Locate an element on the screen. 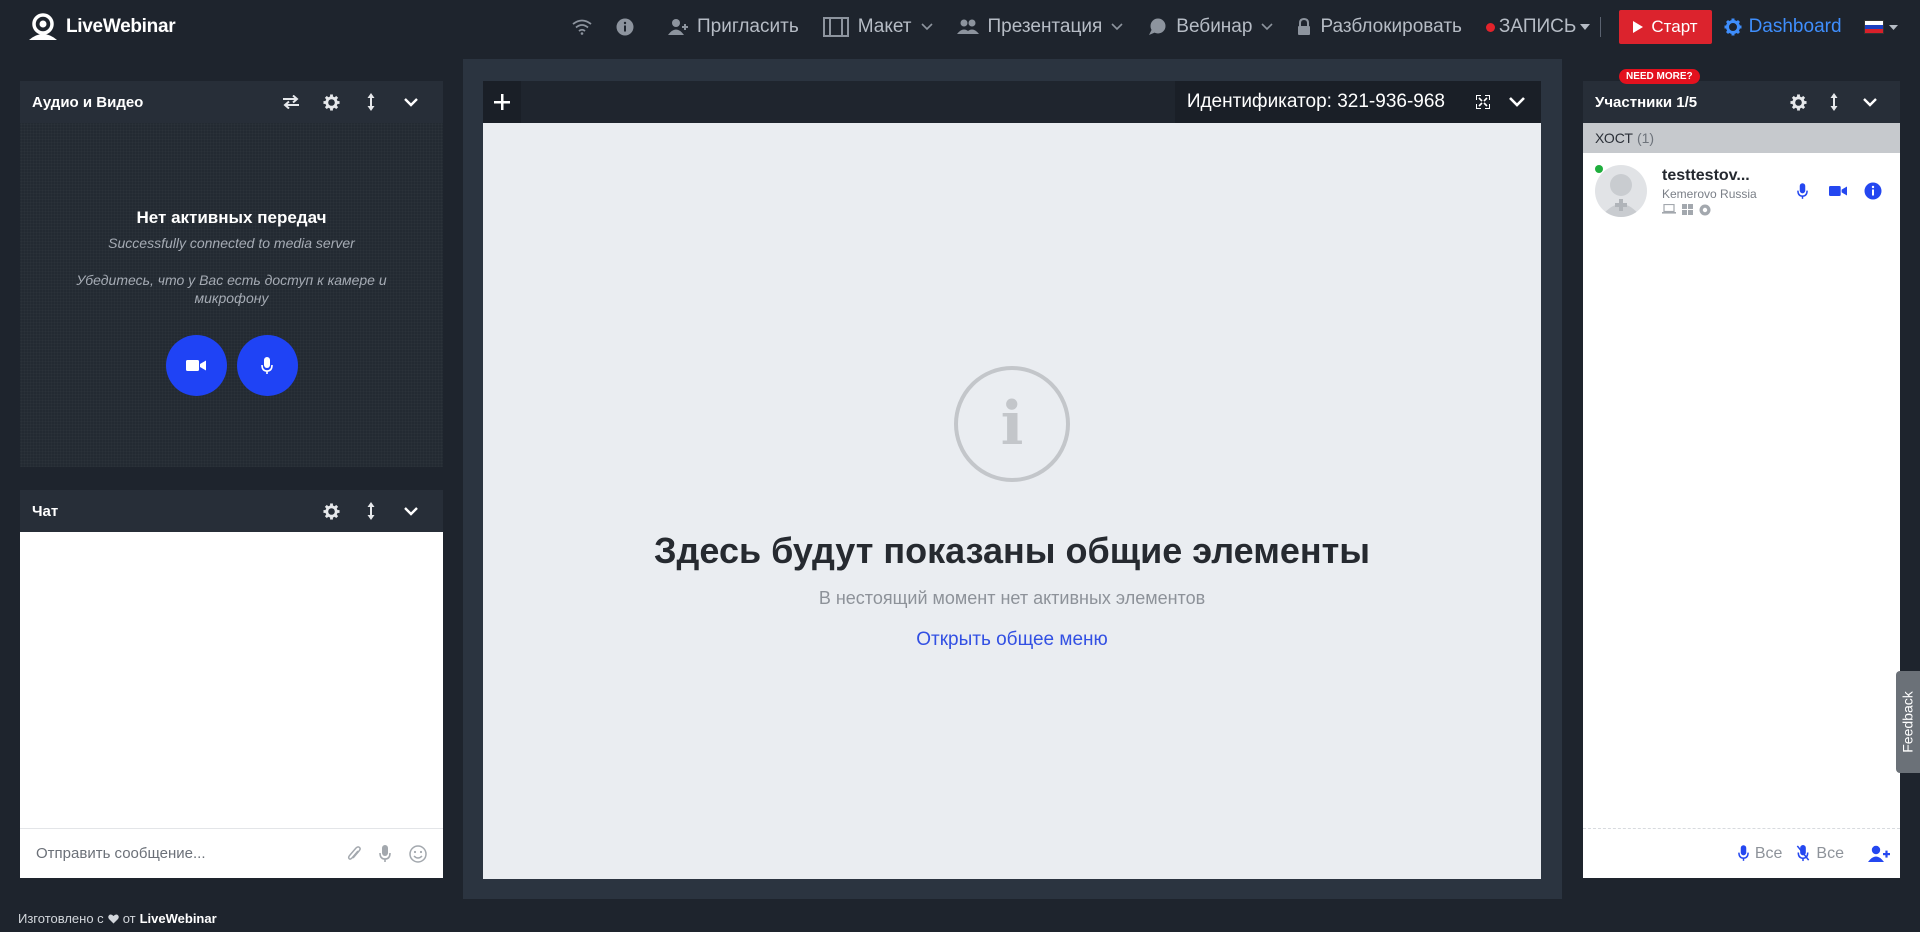  mute-all-button: Все is located at coordinates (1820, 854).